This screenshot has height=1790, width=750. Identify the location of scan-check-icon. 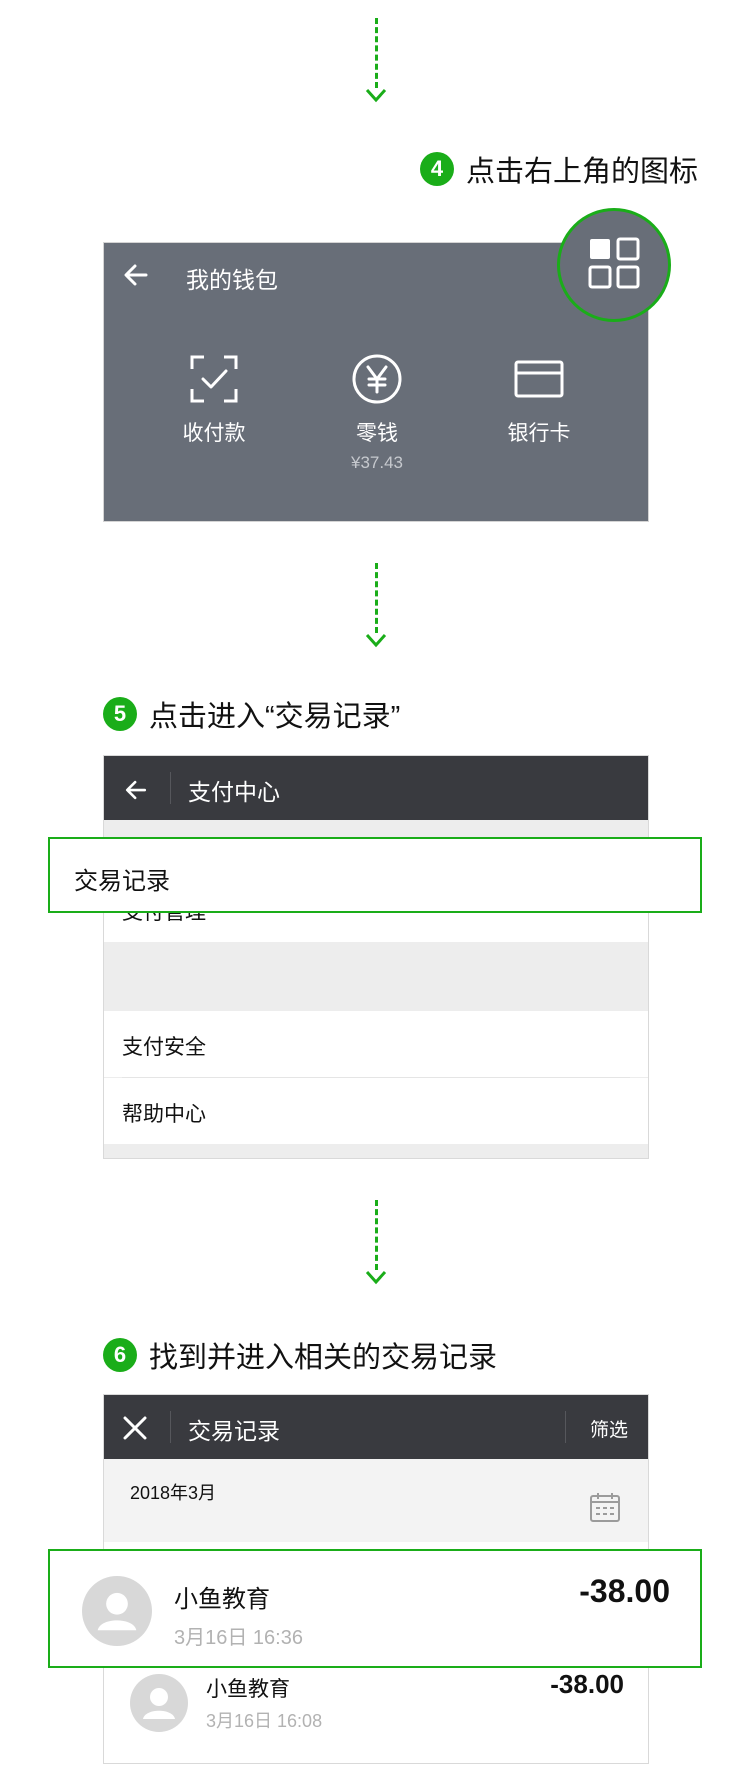
(214, 379).